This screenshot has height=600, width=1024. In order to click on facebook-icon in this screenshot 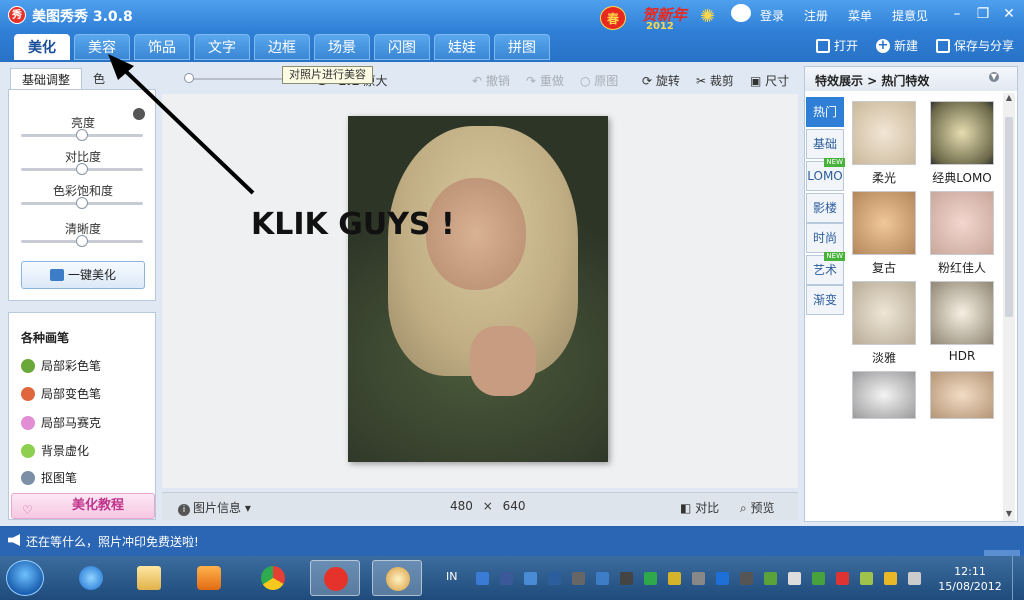, I will do `click(506, 578)`.